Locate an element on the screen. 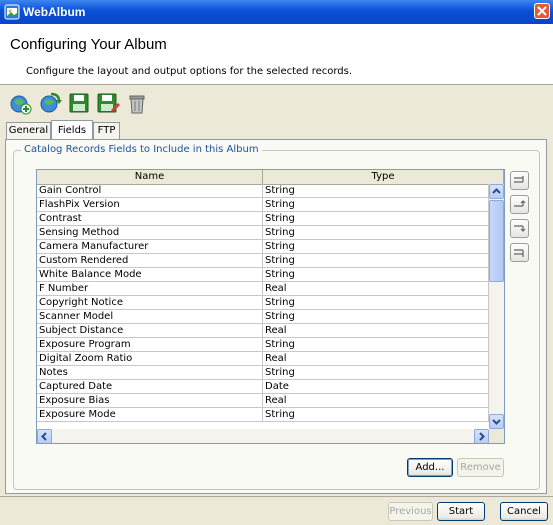 The image size is (553, 525). page-title: Configuring Your Album is located at coordinates (88, 44).